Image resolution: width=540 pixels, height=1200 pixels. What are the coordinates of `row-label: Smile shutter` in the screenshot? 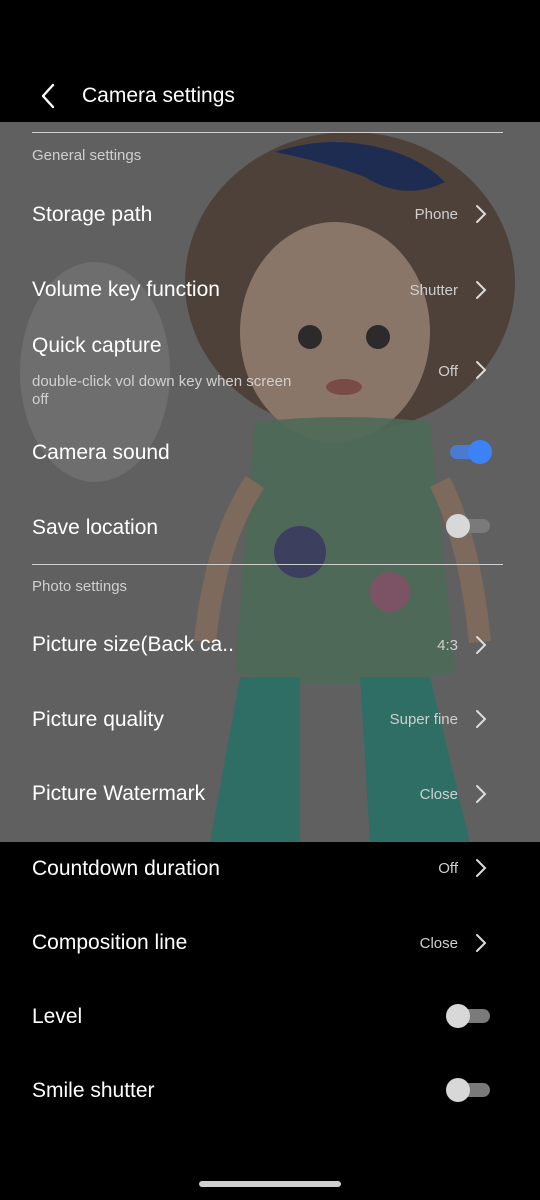 It's located at (93, 1090).